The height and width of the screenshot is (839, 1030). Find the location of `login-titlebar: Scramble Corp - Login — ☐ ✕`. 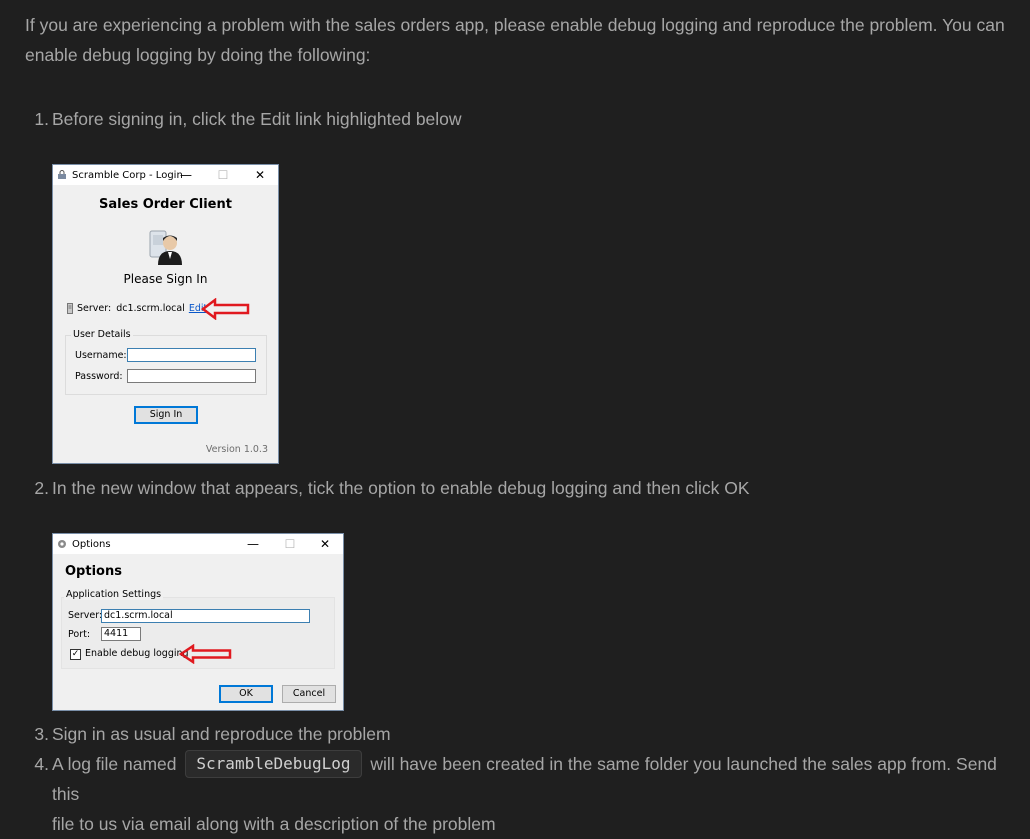

login-titlebar: Scramble Corp - Login — ☐ ✕ is located at coordinates (165, 175).